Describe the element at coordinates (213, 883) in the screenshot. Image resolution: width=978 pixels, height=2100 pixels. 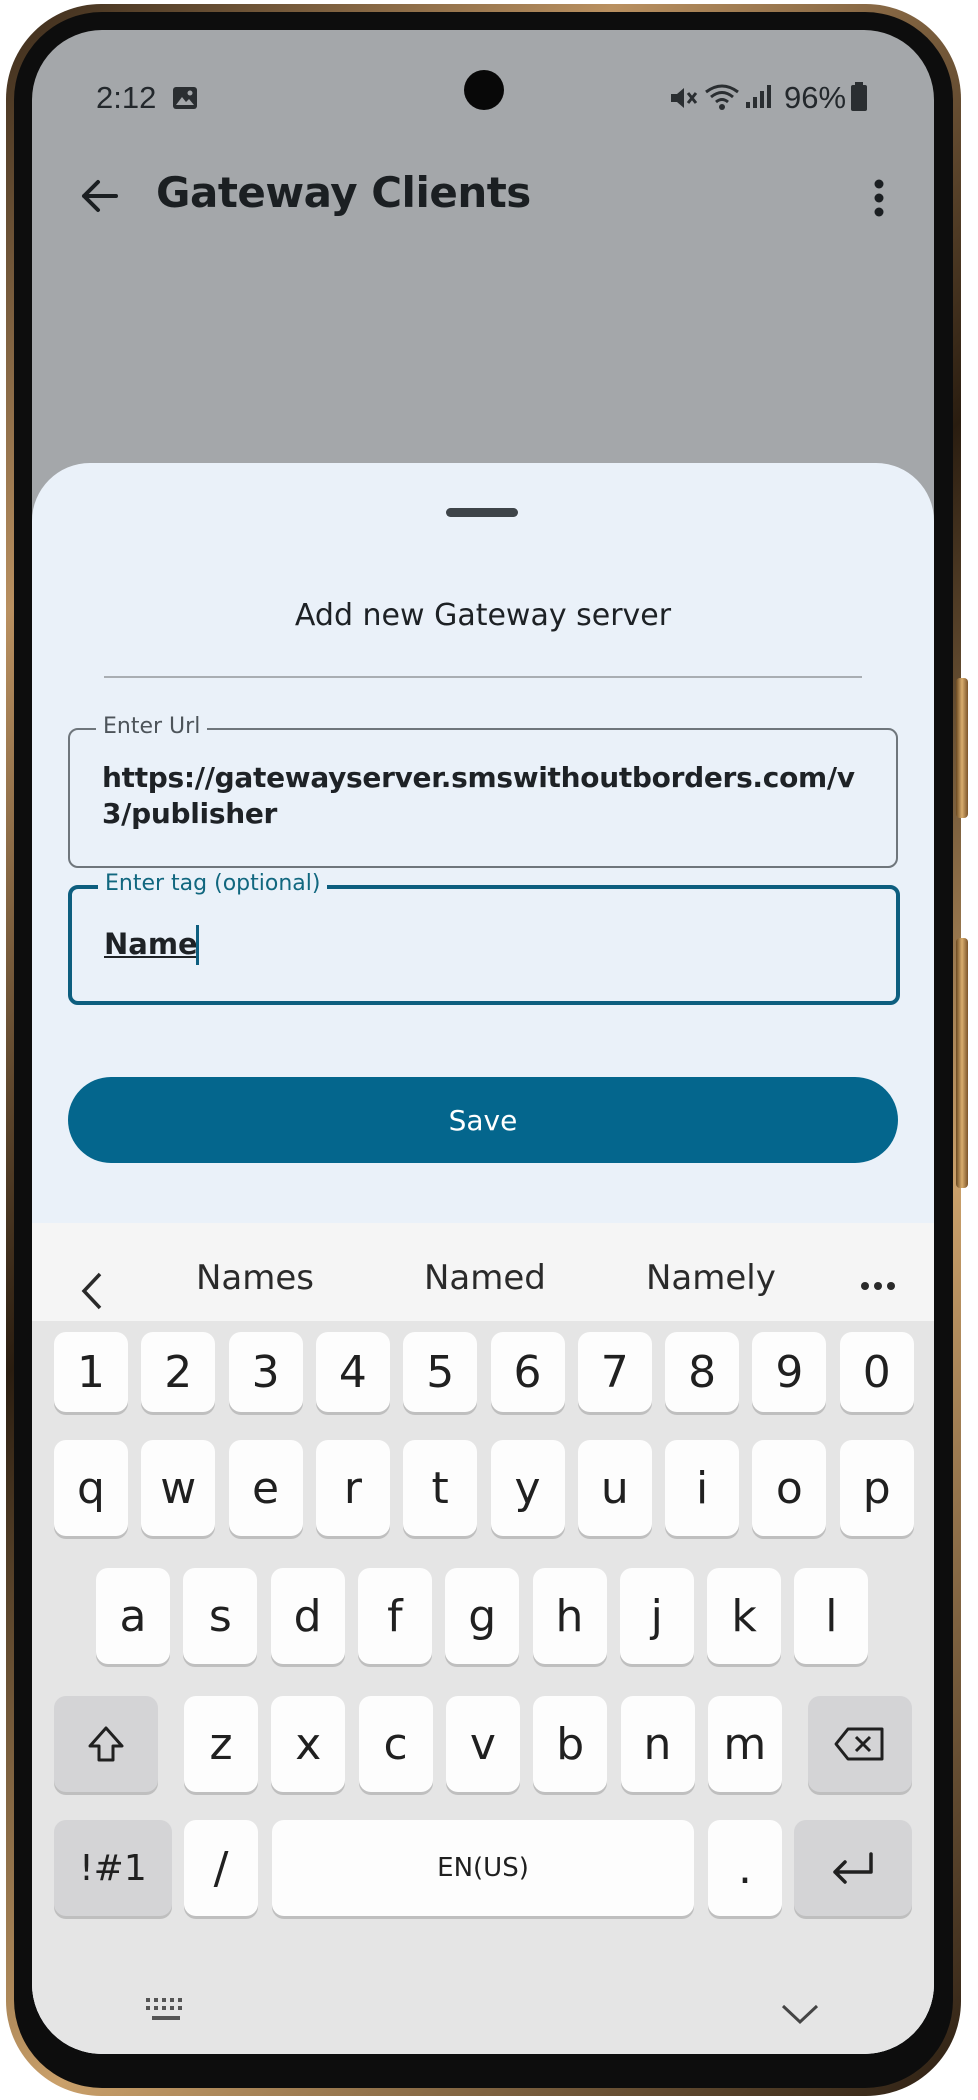
I see `tag-field-label: Enter tag (optional)` at that location.